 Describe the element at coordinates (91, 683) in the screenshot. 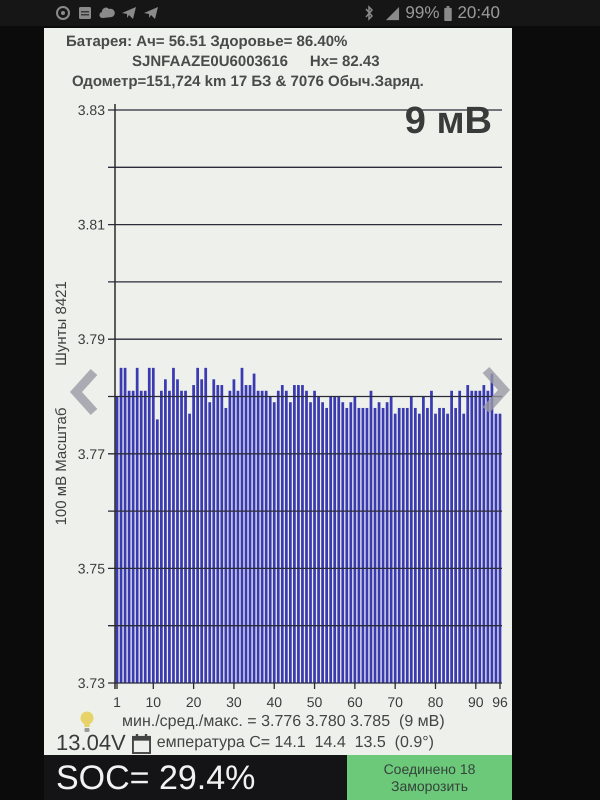

I see `y-tick-label: 3.73` at that location.